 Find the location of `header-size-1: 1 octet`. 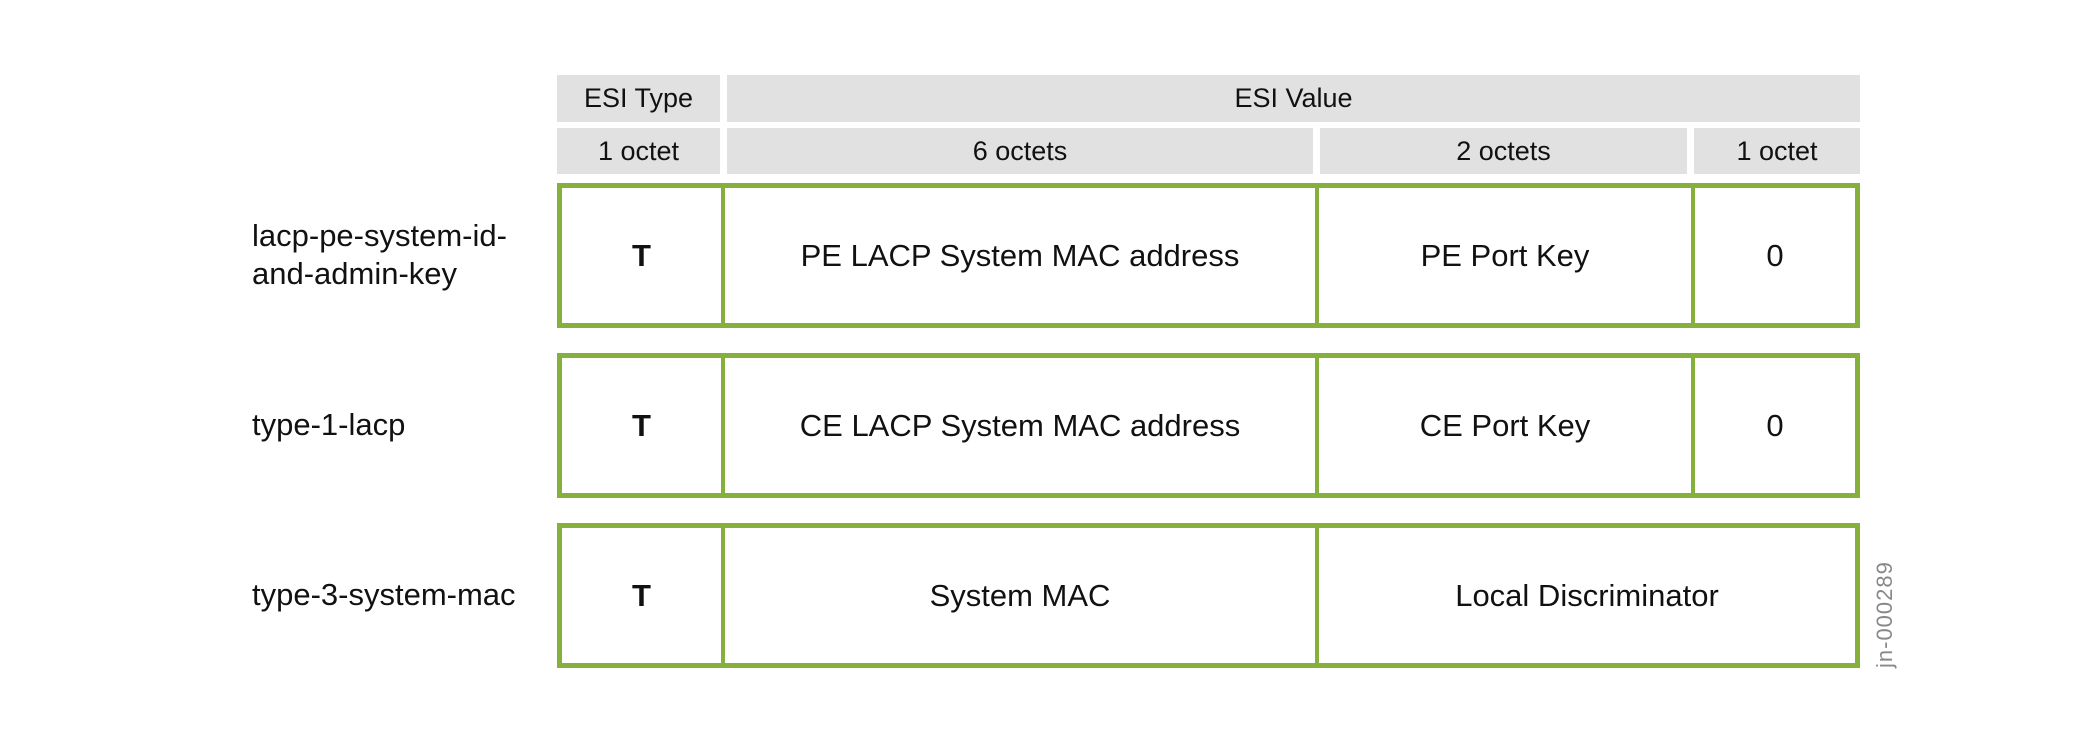

header-size-1: 1 octet is located at coordinates (1777, 151).